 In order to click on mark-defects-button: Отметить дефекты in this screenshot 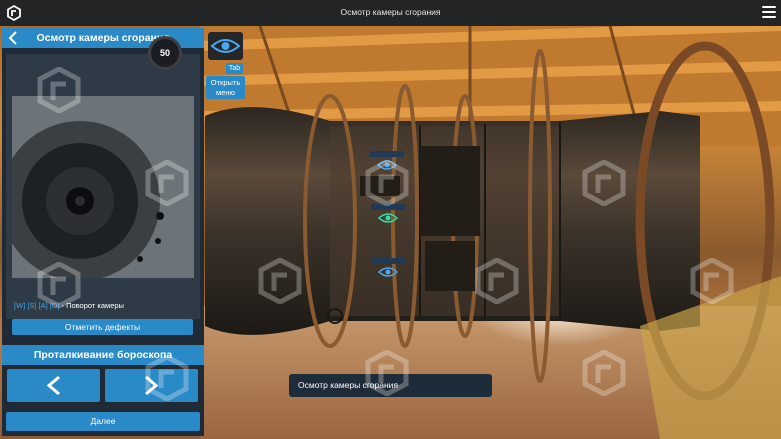, I will do `click(102, 327)`.